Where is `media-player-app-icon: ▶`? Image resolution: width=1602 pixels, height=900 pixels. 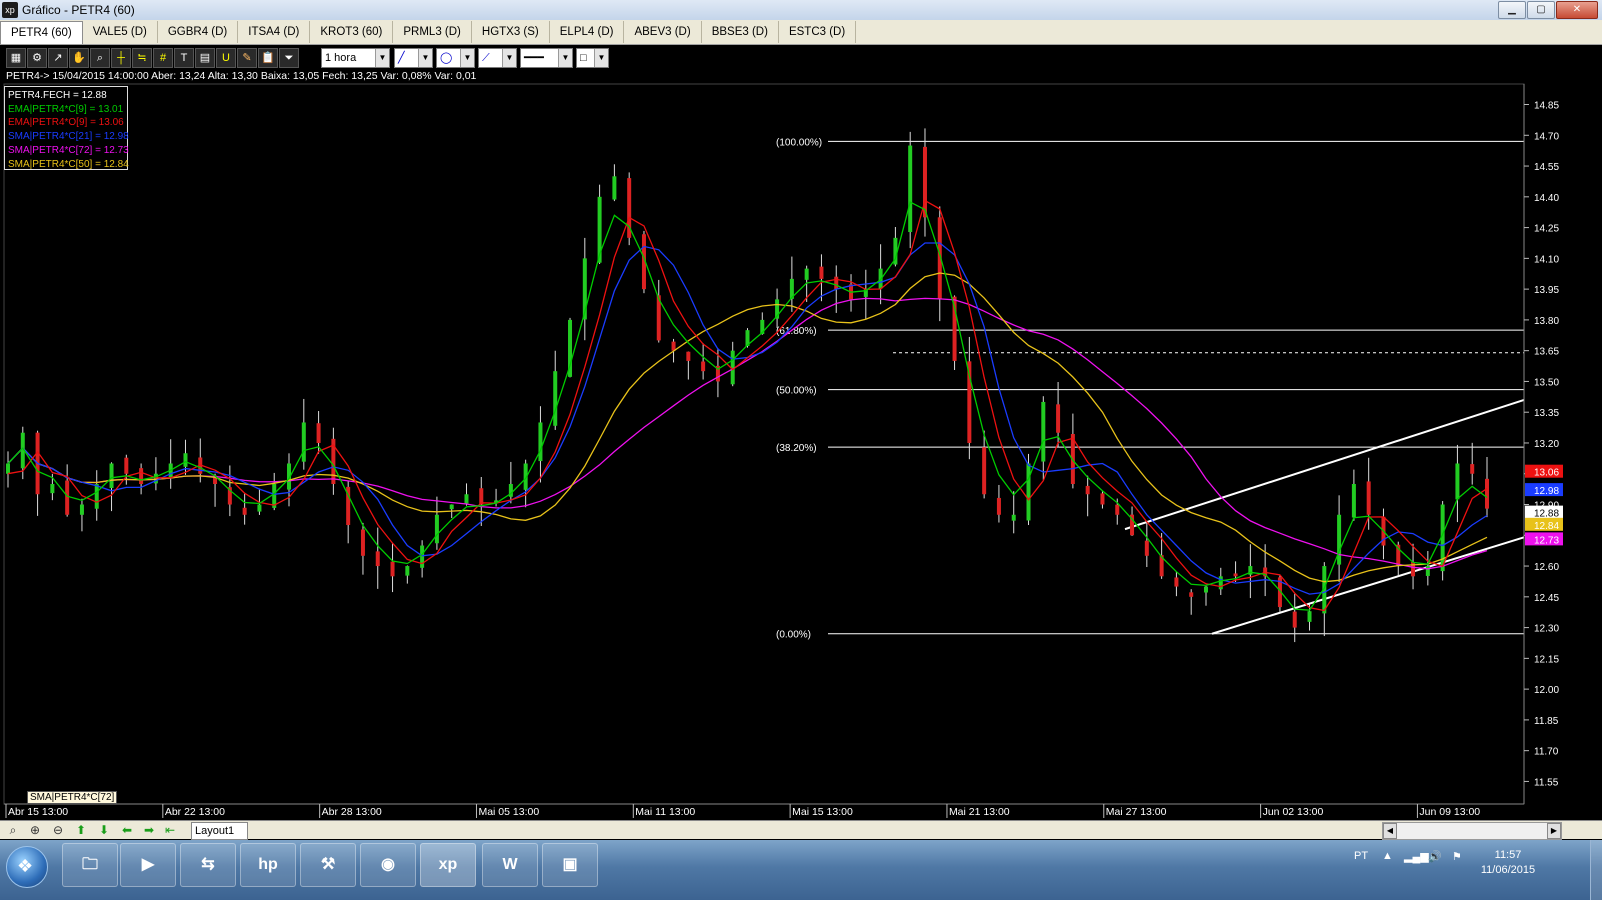
media-player-app-icon: ▶ is located at coordinates (148, 865).